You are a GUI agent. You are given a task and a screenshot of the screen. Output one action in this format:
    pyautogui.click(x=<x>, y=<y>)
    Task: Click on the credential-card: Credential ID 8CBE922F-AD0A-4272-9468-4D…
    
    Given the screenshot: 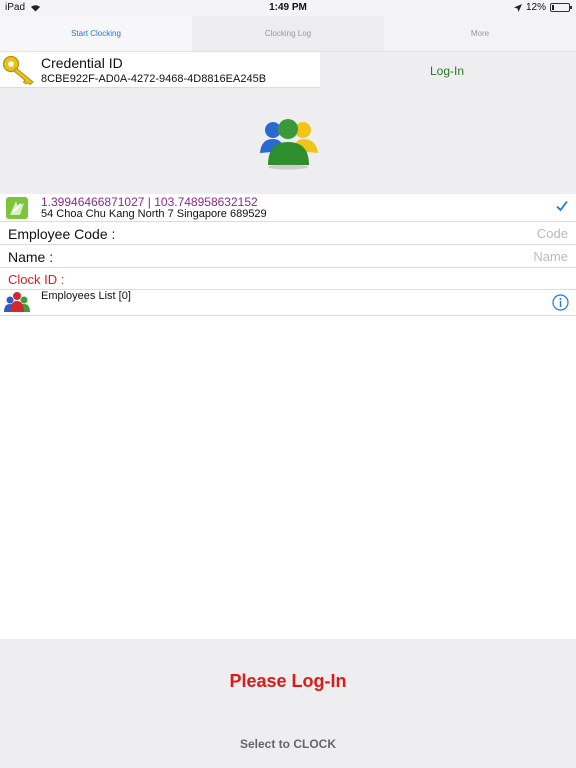 What is the action you would take?
    pyautogui.click(x=160, y=70)
    